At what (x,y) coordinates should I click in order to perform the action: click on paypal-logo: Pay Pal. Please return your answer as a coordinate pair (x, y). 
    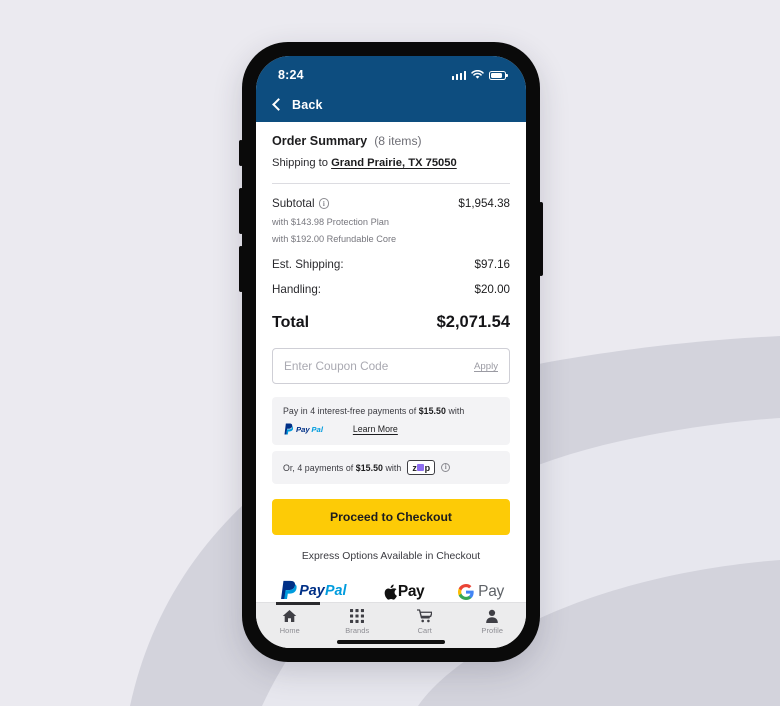
    Looking at the image, I should click on (314, 590).